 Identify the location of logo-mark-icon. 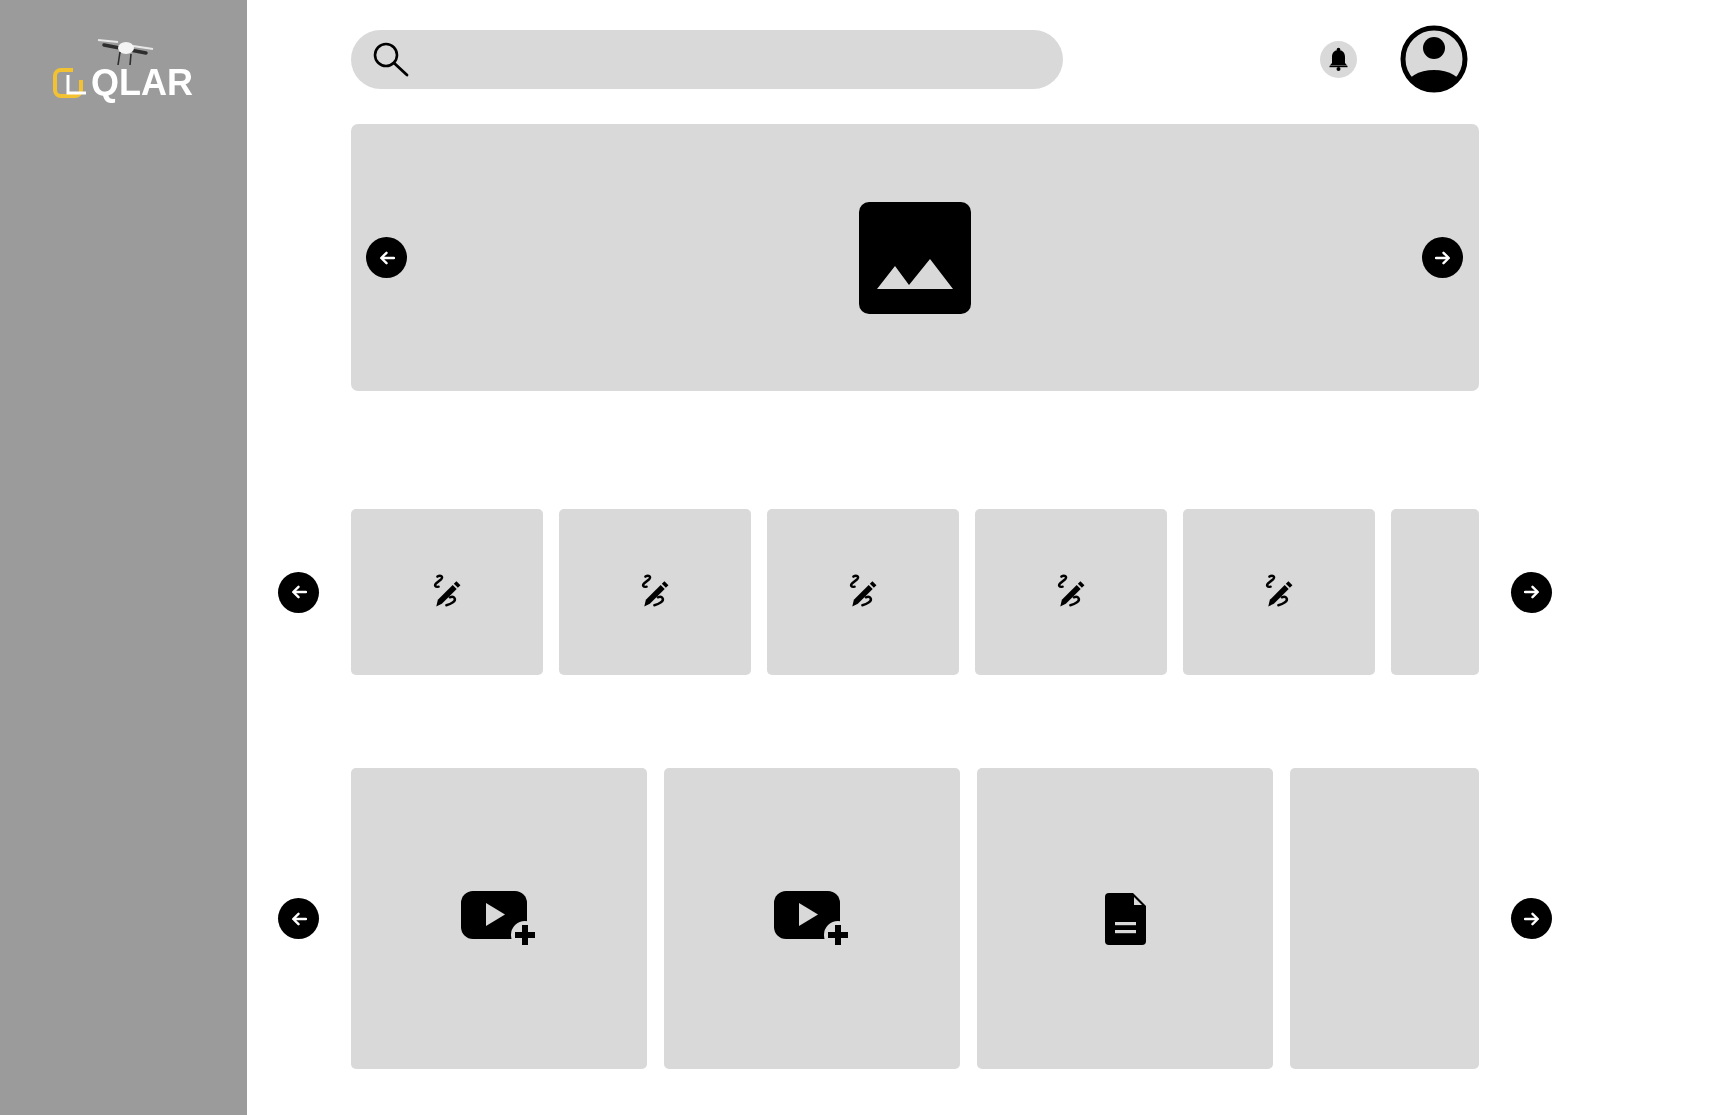
(70, 83).